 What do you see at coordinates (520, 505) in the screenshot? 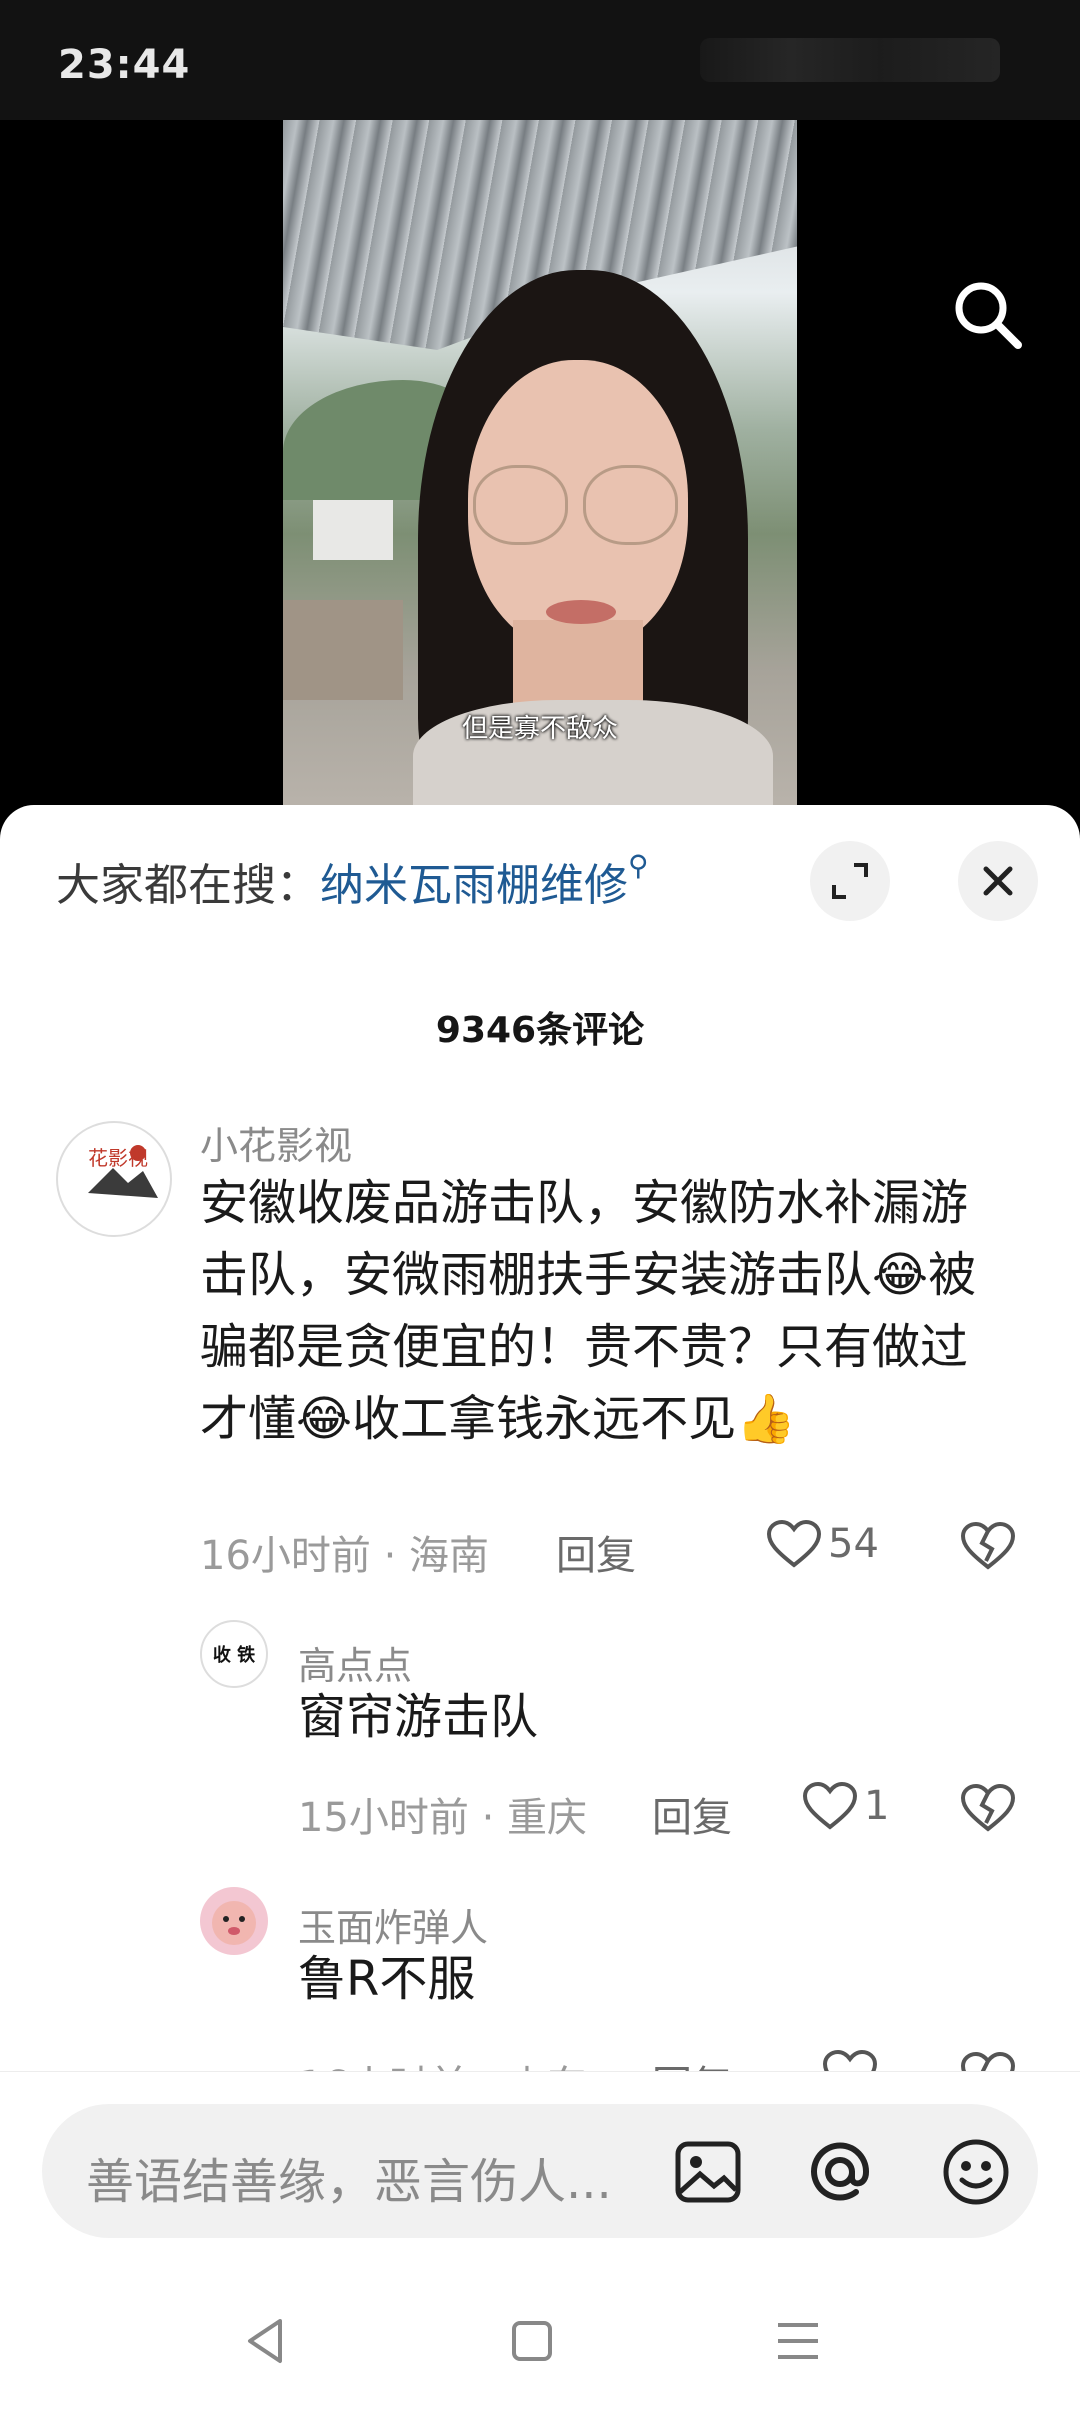
I see `video-glasses-left` at bounding box center [520, 505].